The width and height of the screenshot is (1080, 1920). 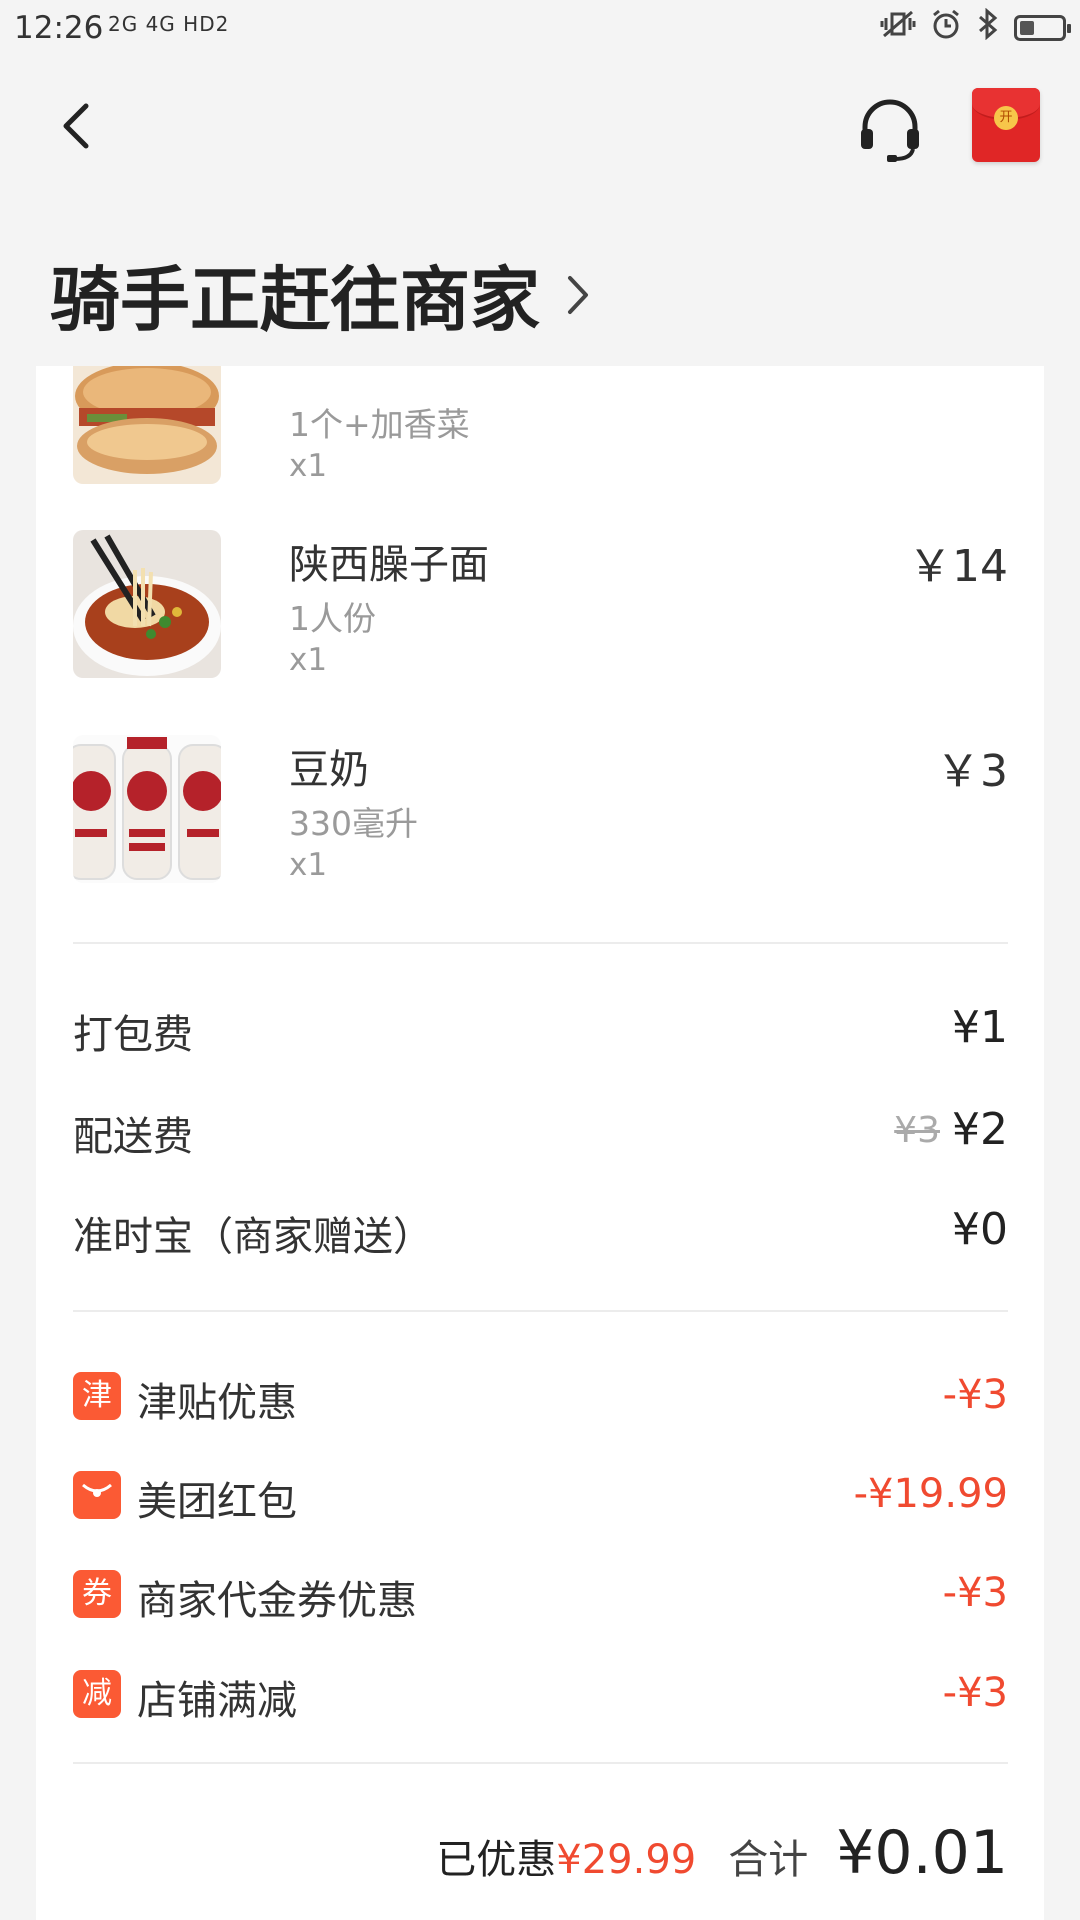 What do you see at coordinates (217, 1701) in the screenshot?
I see `discount-label: 店铺满减` at bounding box center [217, 1701].